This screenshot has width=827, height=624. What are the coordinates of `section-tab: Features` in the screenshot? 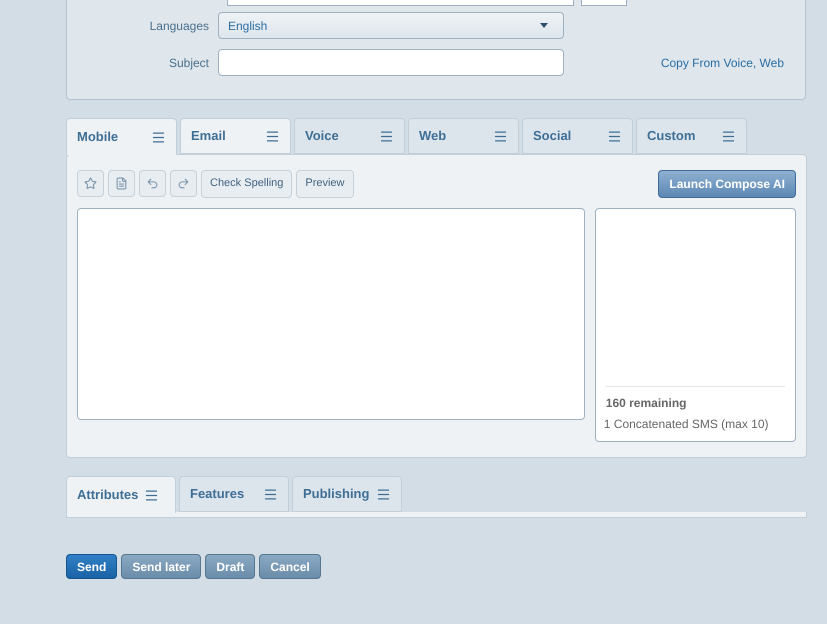 It's located at (234, 494).